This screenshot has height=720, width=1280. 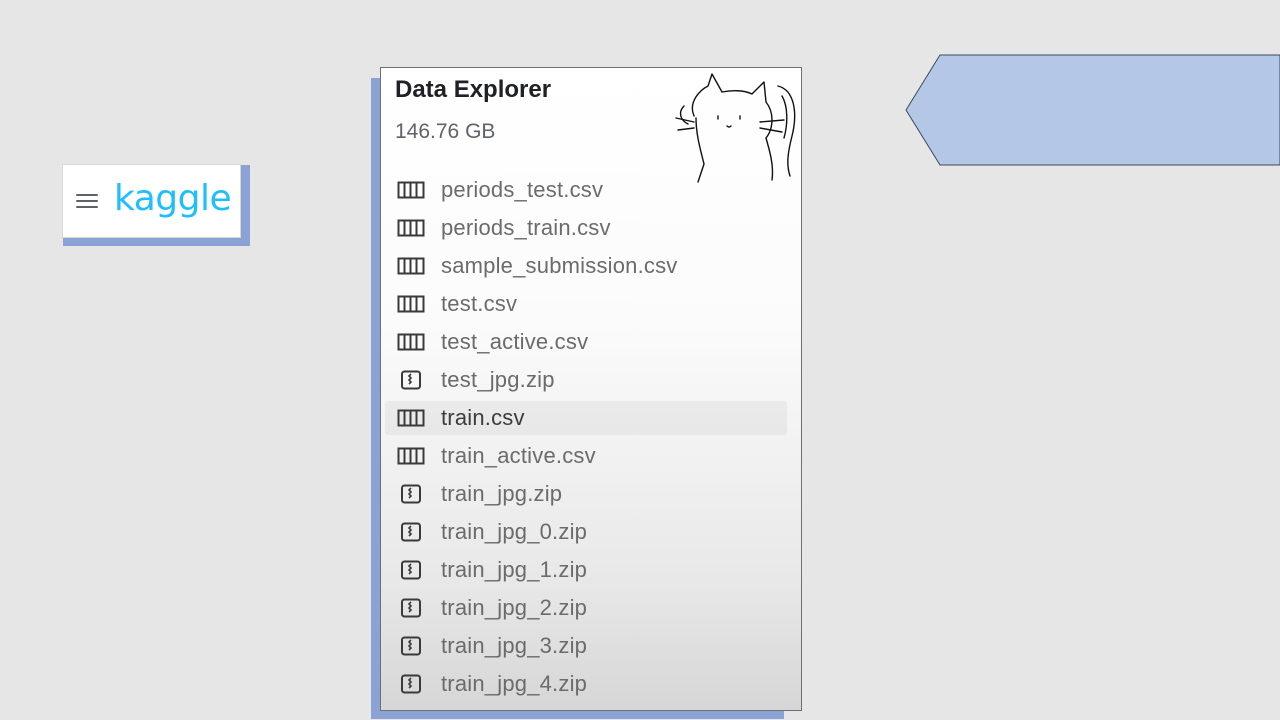 I want to click on file-item: test.csv, so click(x=591, y=304).